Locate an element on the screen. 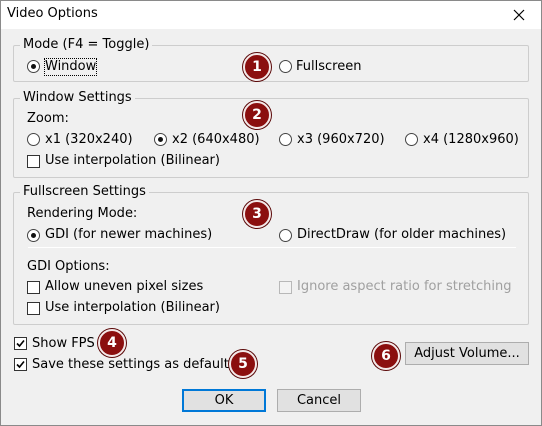 Image resolution: width=542 pixels, height=426 pixels. close-button is located at coordinates (519, 15).